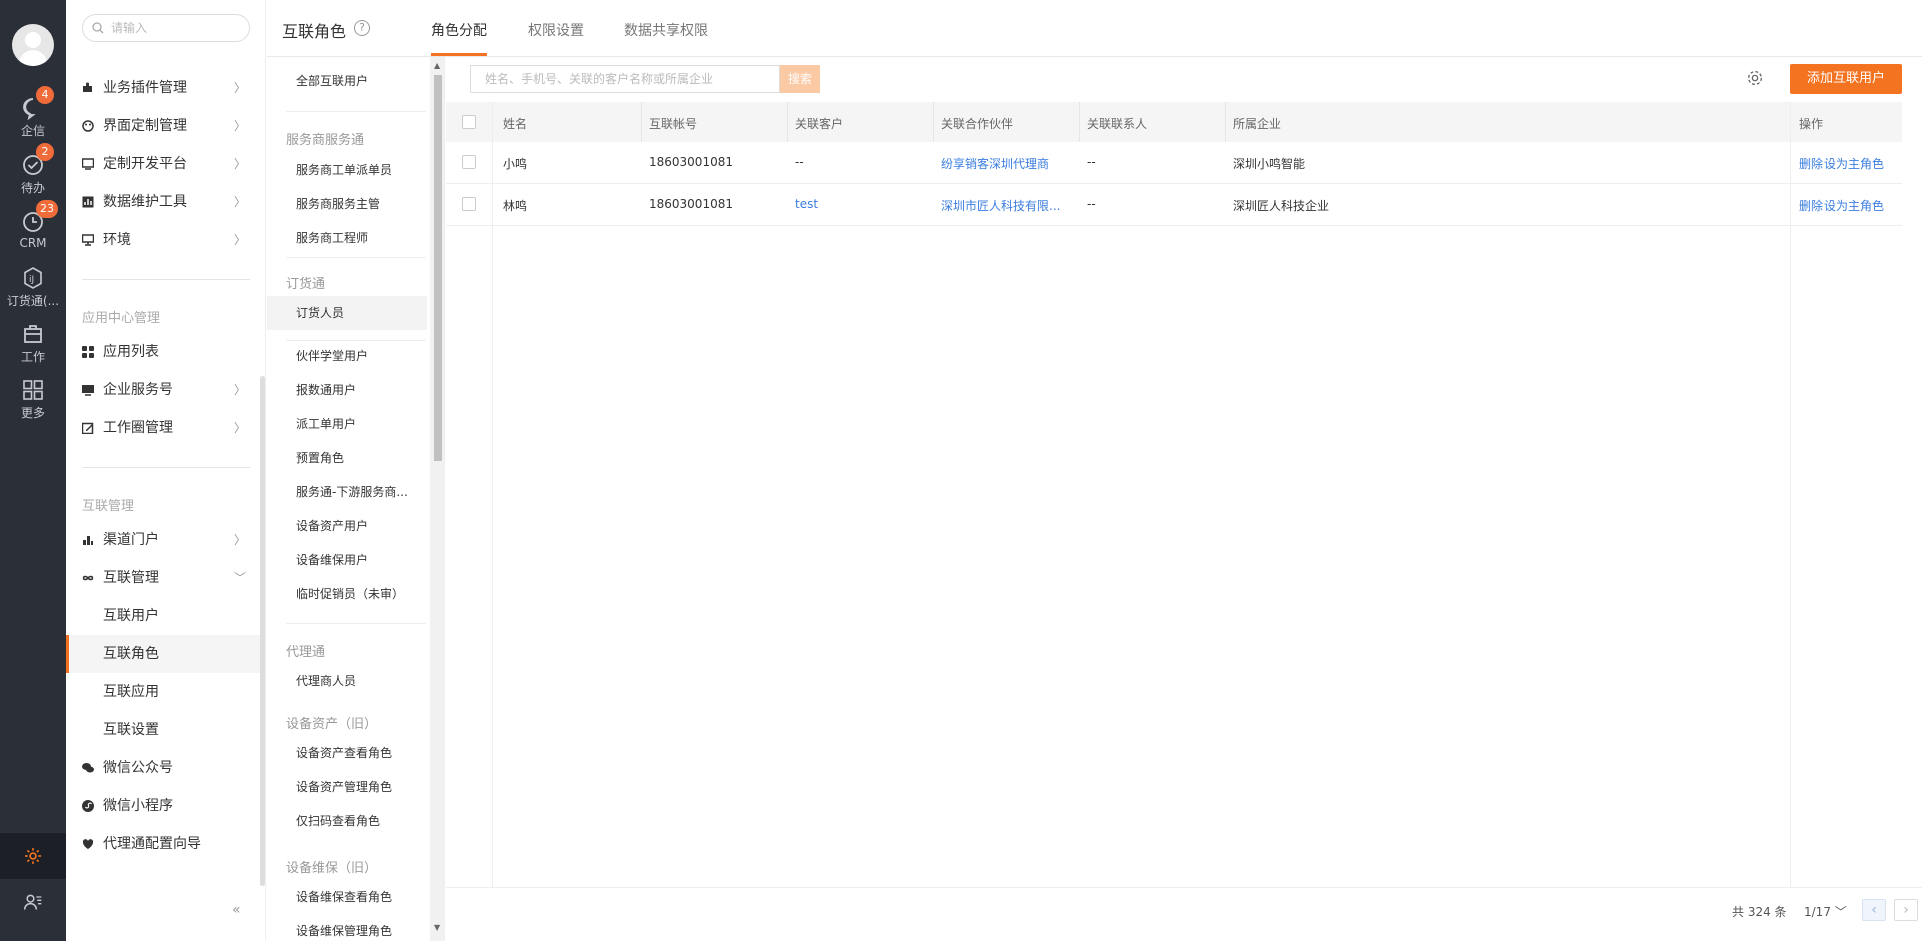 The height and width of the screenshot is (941, 1922). What do you see at coordinates (438, 268) in the screenshot?
I see `scroll-thumb` at bounding box center [438, 268].